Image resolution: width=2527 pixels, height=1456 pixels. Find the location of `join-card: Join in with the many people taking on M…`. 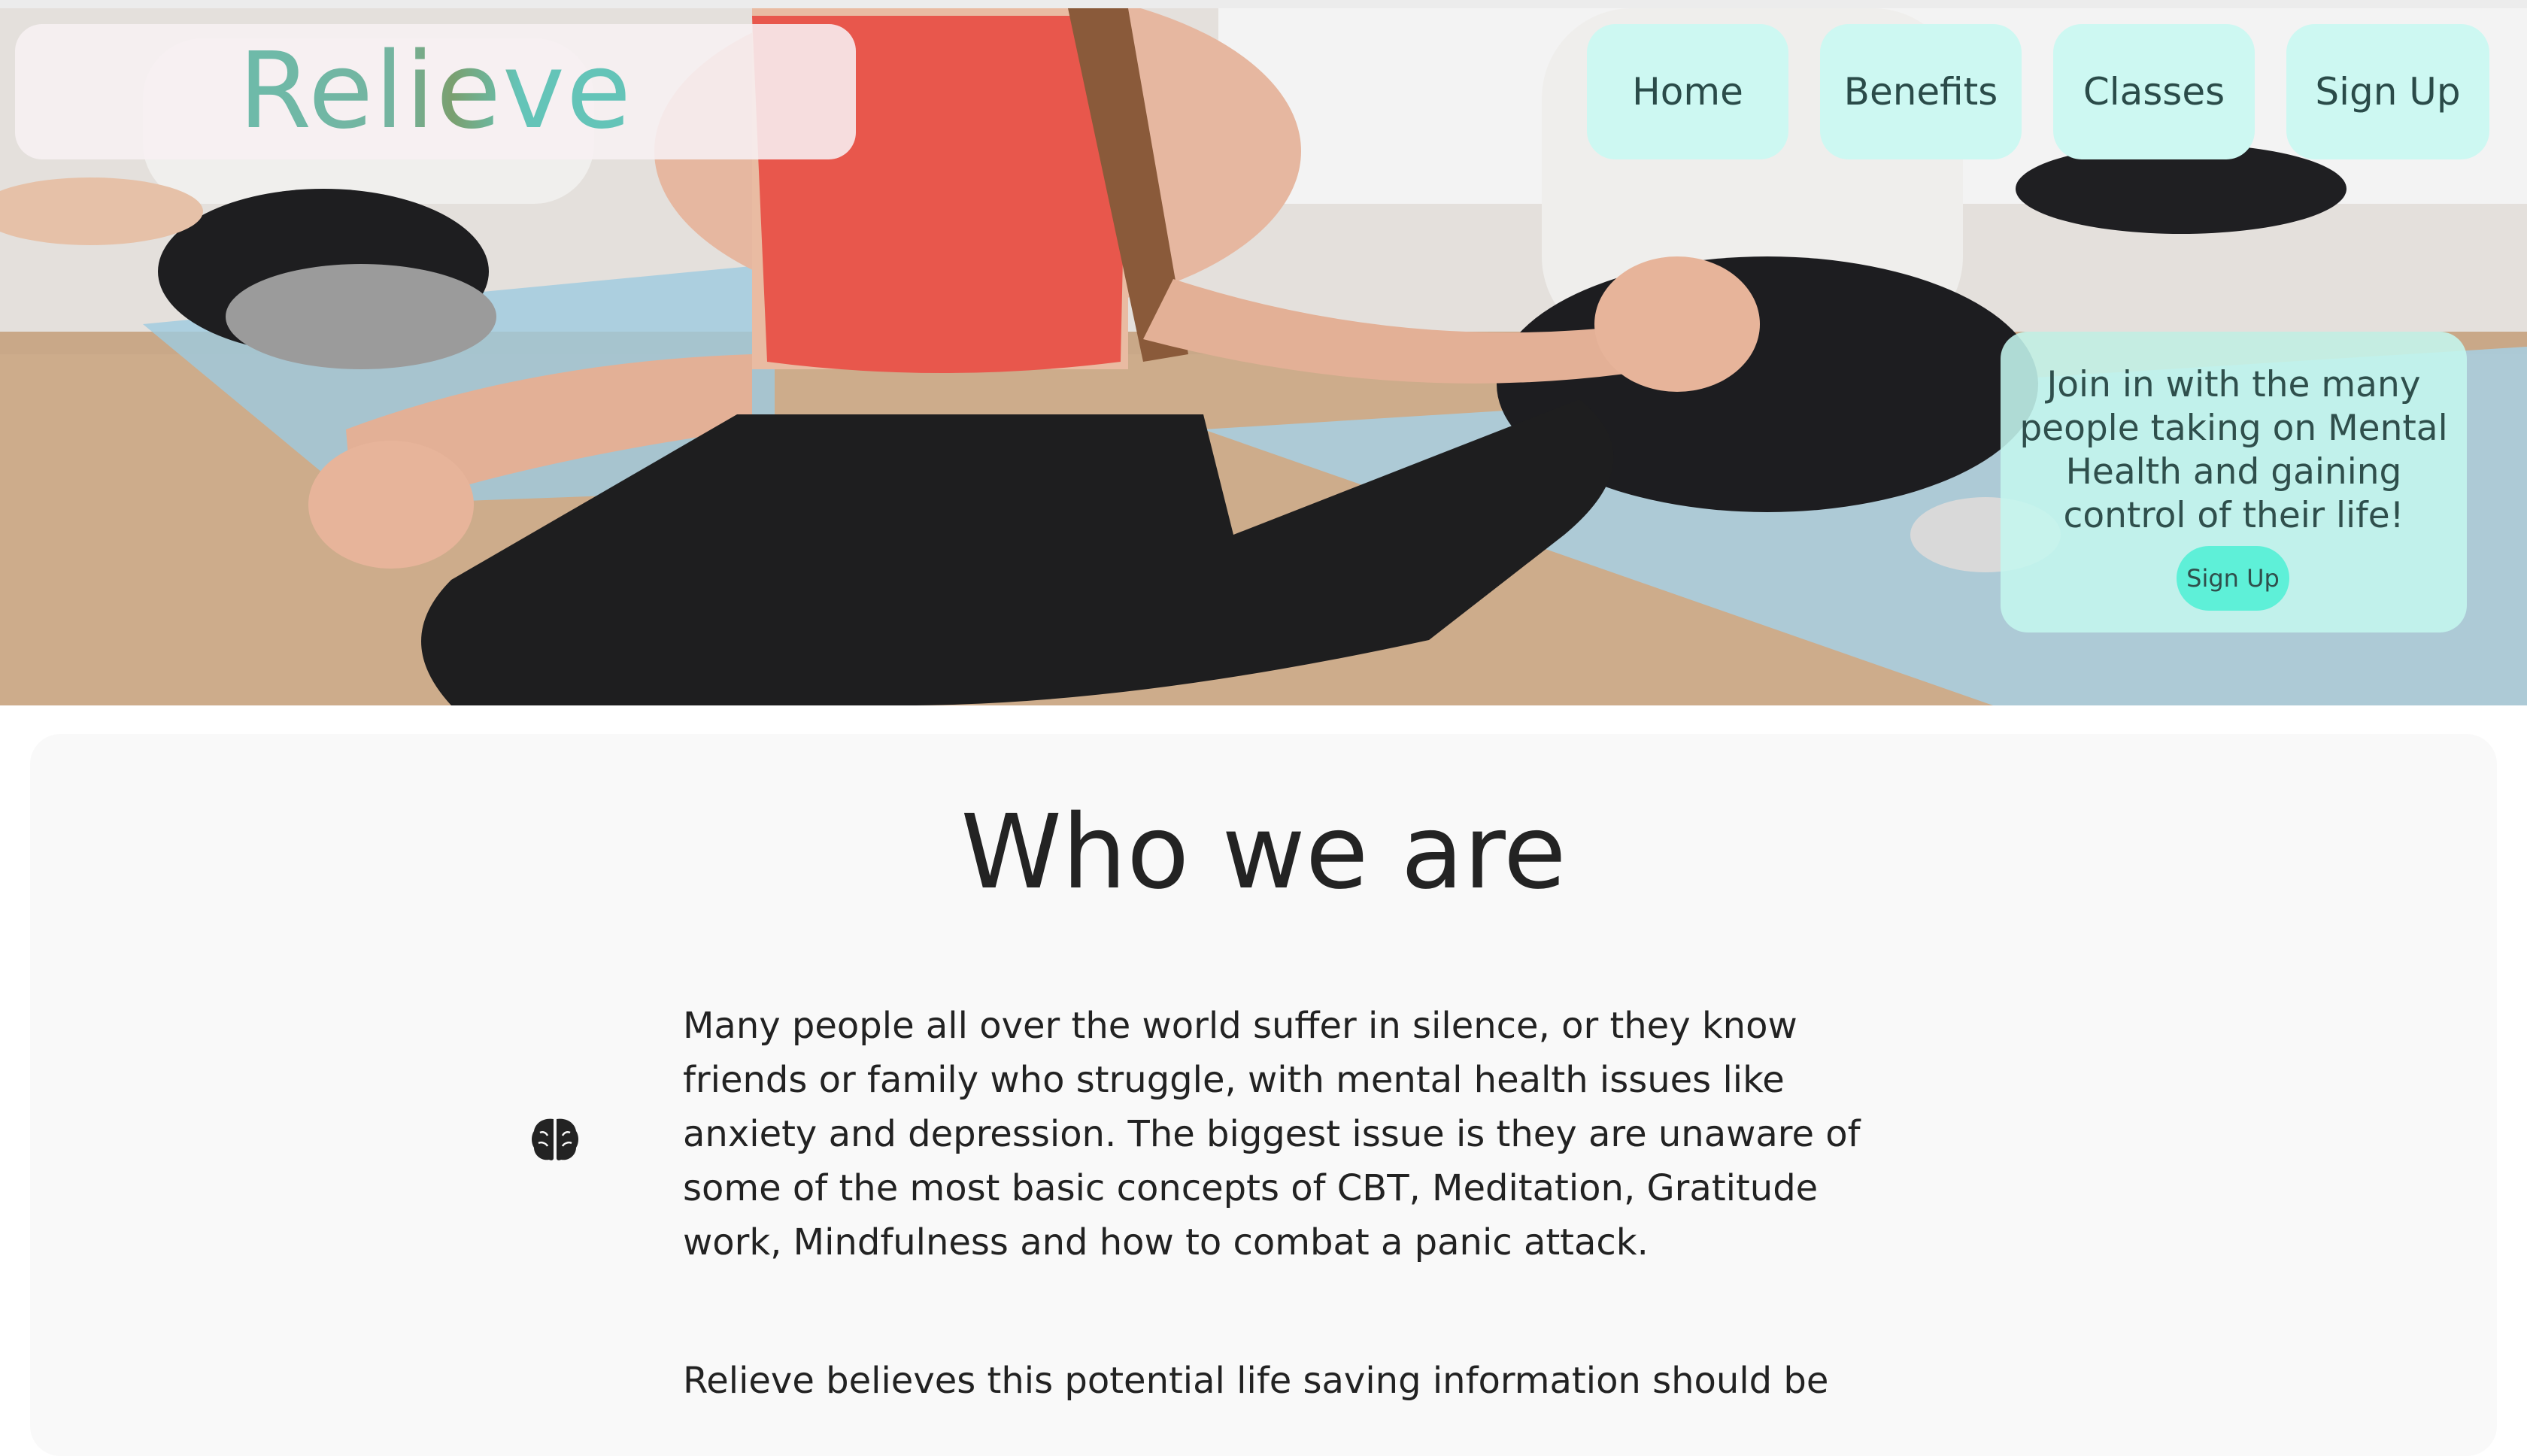

join-card: Join in with the many people taking on M… is located at coordinates (2234, 482).